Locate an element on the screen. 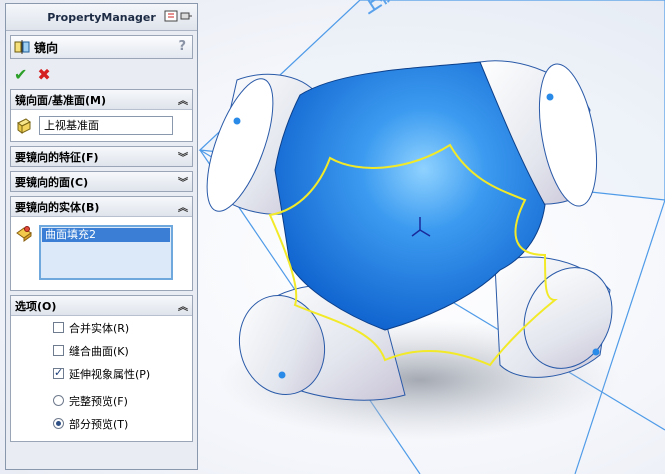 The image size is (665, 474). feature-title: 镜向 is located at coordinates (46, 47).